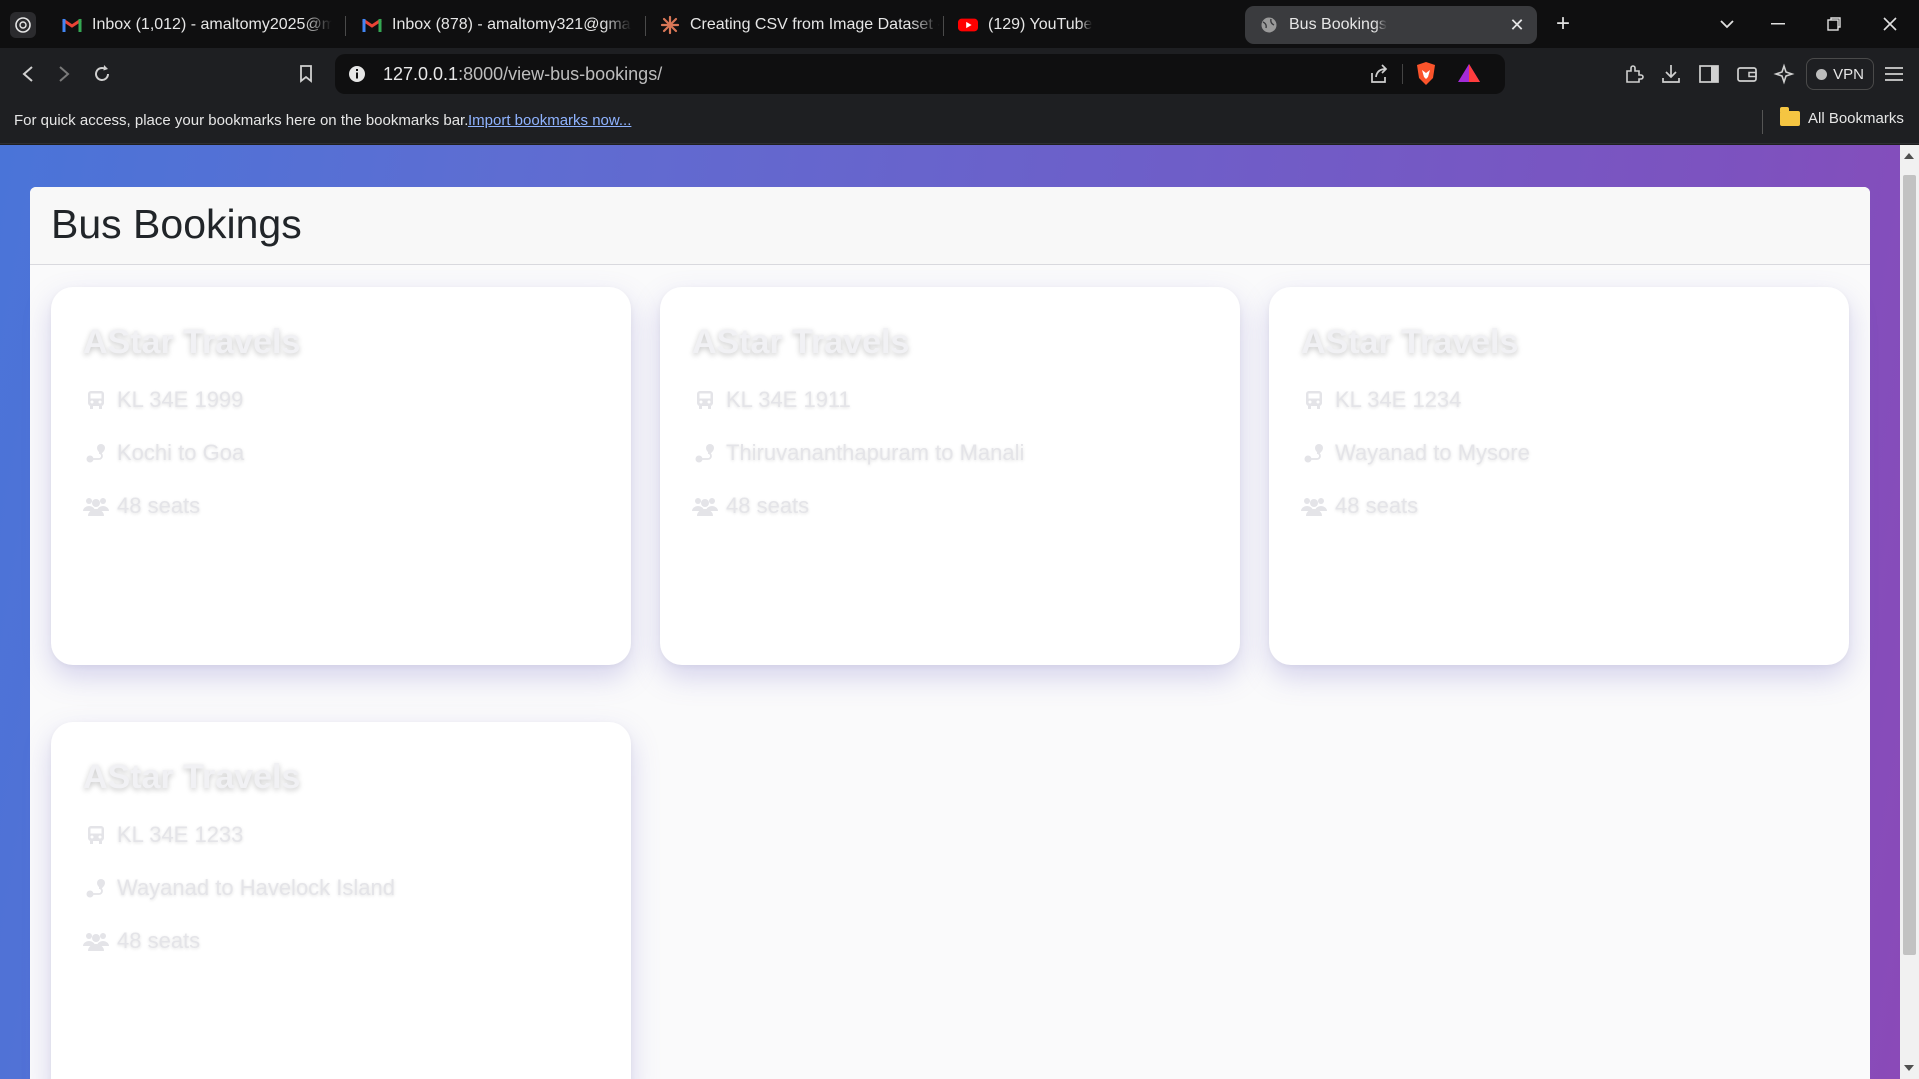  What do you see at coordinates (1856, 118) in the screenshot?
I see `all-bookmarks-label: All Bookmarks` at bounding box center [1856, 118].